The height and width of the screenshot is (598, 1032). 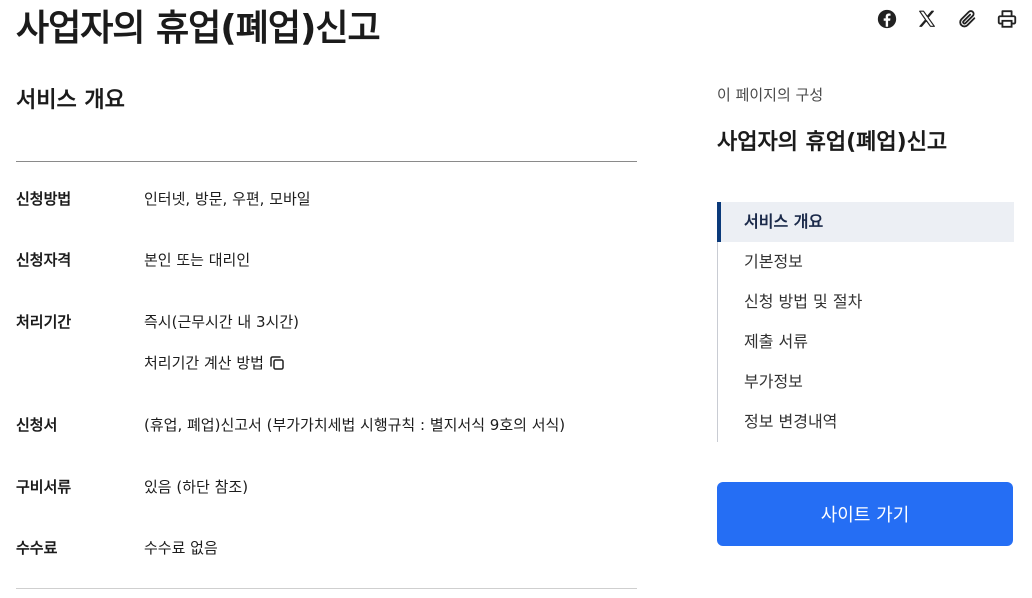 I want to click on x-share-button, so click(x=927, y=19).